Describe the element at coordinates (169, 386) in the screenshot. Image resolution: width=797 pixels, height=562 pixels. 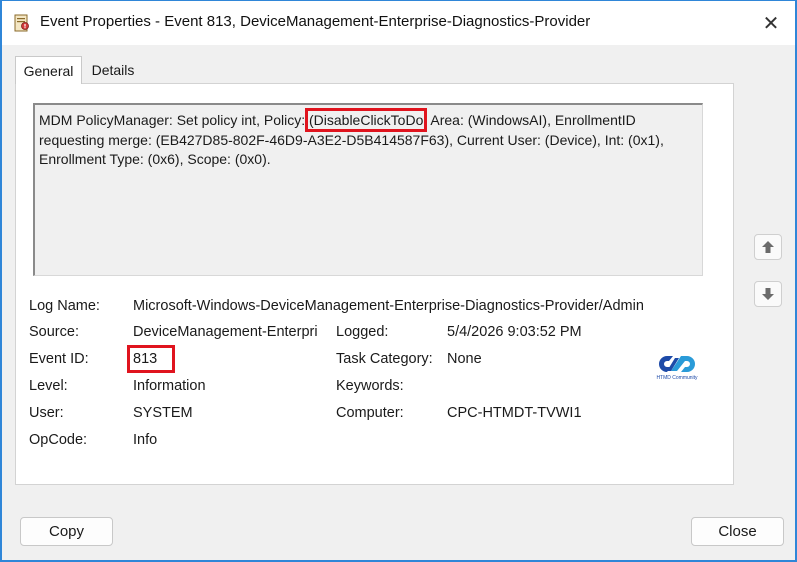
I see `level-value: Information` at that location.